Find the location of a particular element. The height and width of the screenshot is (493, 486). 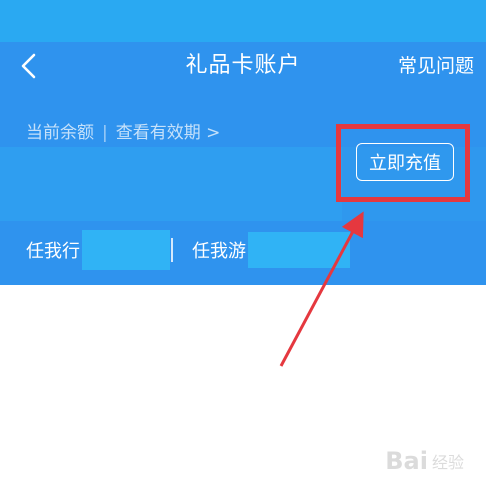

balance-info: 当前余额 | 查看有效期 > is located at coordinates (123, 133).